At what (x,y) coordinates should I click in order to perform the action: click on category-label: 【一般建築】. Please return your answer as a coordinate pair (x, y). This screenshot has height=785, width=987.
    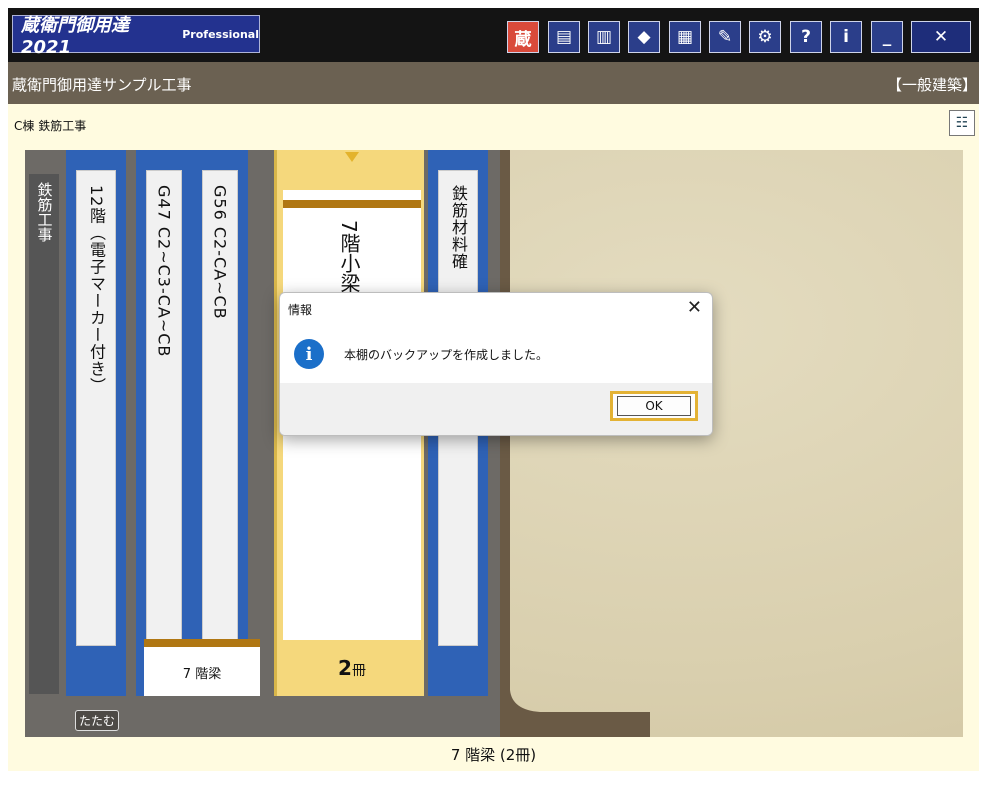
    Looking at the image, I should click on (931, 85).